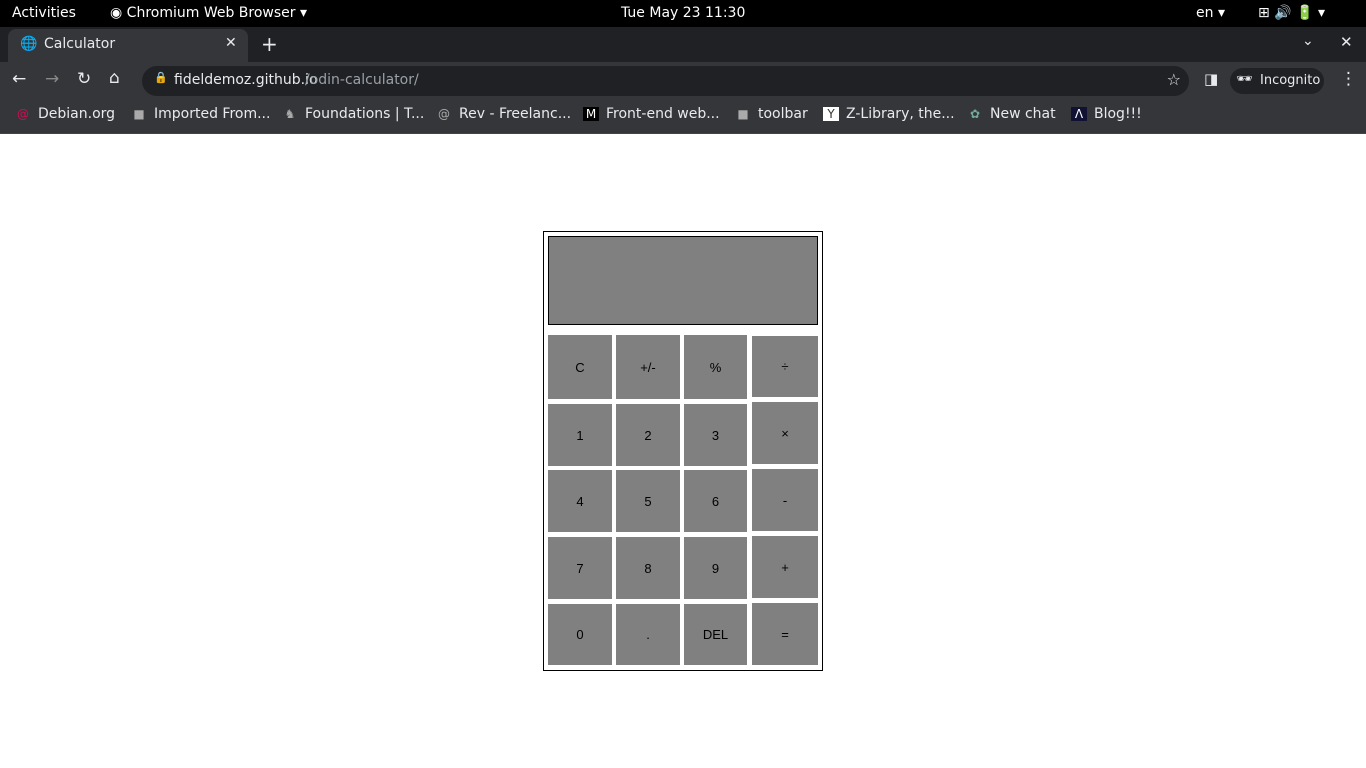  What do you see at coordinates (648, 435) in the screenshot?
I see `key-2: 2` at bounding box center [648, 435].